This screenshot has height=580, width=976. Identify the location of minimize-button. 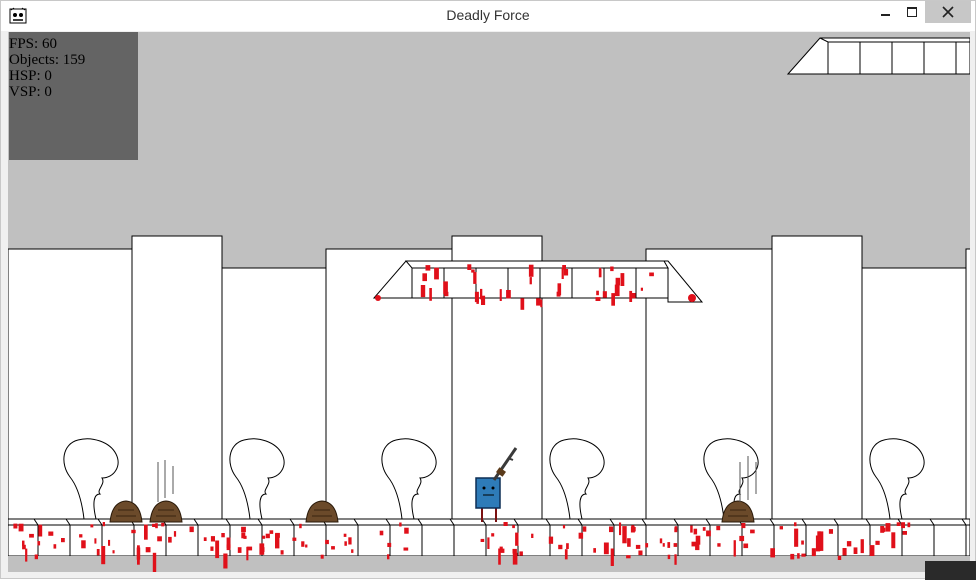
(885, 12).